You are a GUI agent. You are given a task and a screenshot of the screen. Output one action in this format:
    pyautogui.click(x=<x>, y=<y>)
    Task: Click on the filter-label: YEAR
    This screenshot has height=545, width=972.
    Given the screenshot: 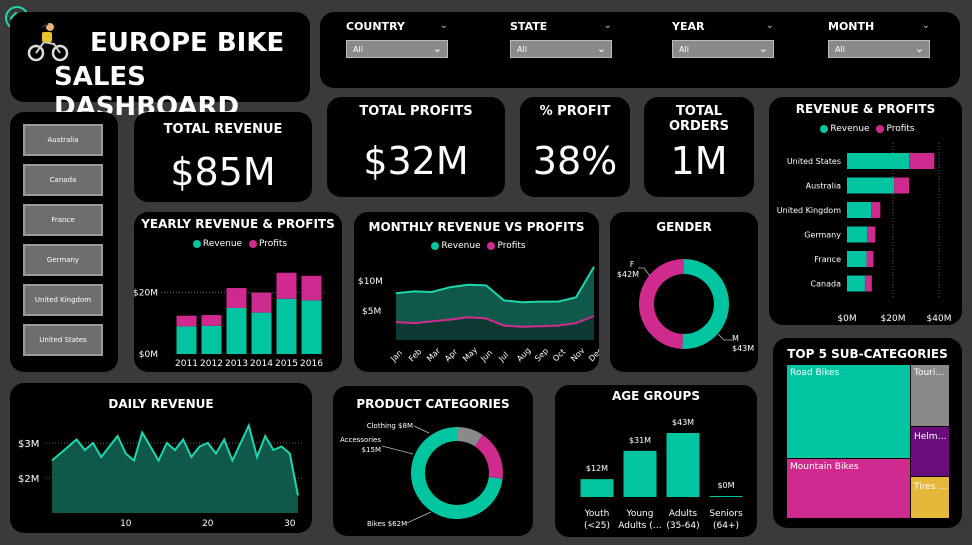 What is the action you would take?
    pyautogui.click(x=688, y=26)
    